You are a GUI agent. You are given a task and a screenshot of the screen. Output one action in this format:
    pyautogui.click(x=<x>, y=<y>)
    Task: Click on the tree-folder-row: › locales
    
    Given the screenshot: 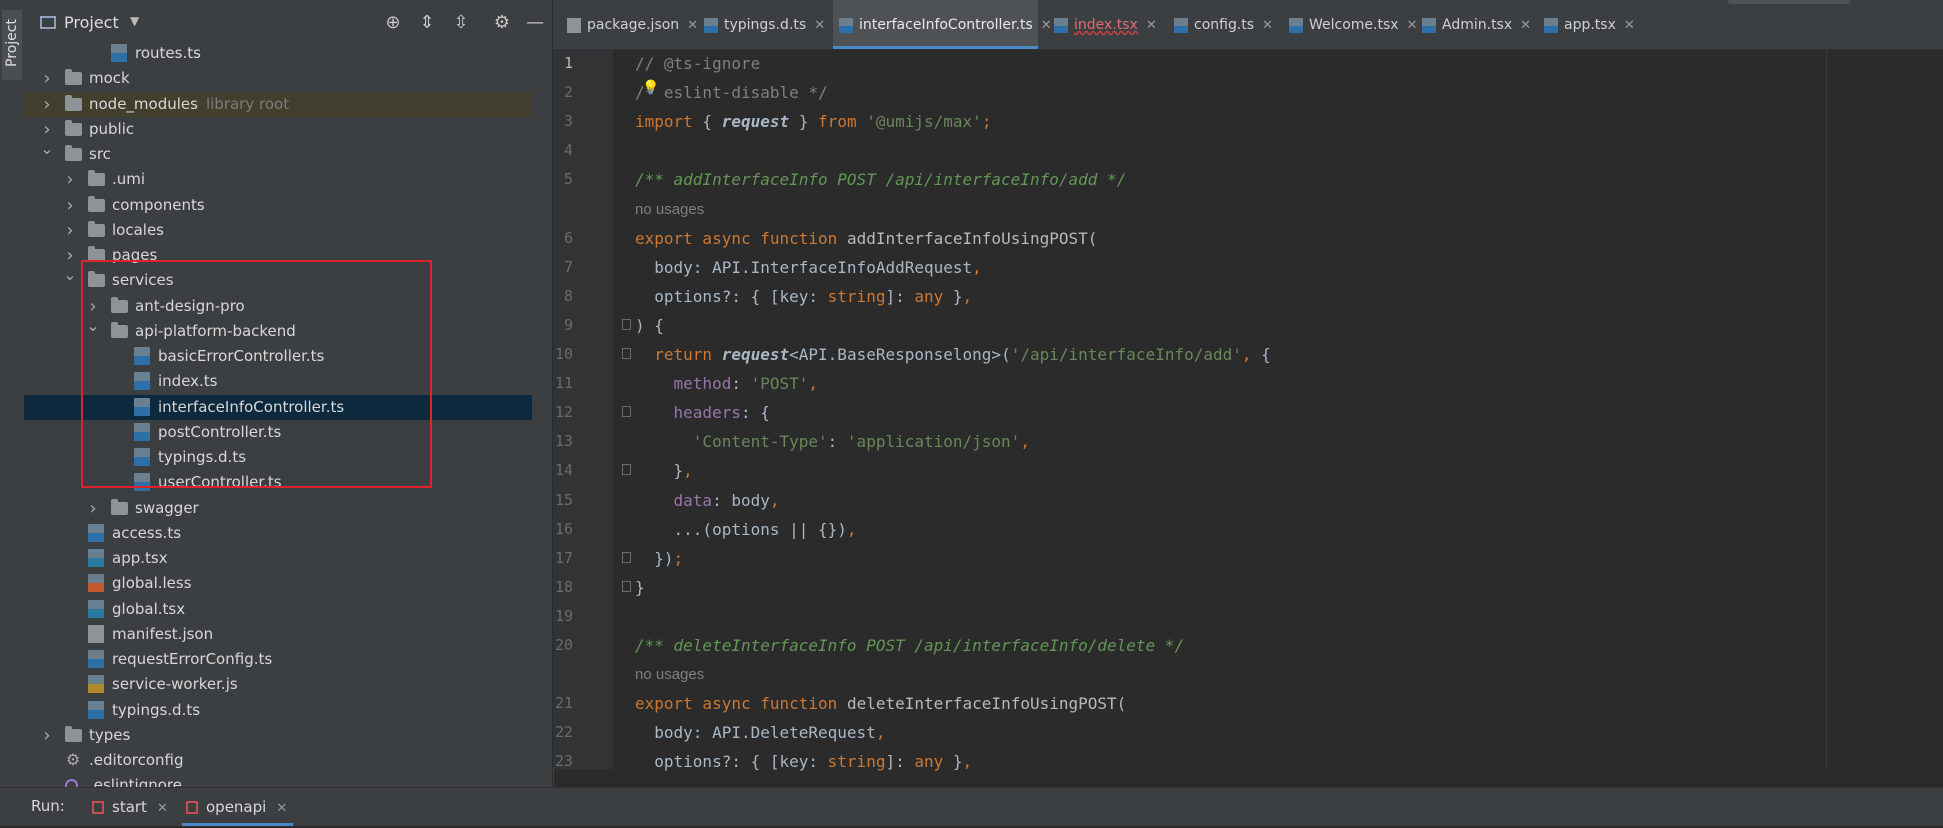 What is the action you would take?
    pyautogui.click(x=278, y=230)
    